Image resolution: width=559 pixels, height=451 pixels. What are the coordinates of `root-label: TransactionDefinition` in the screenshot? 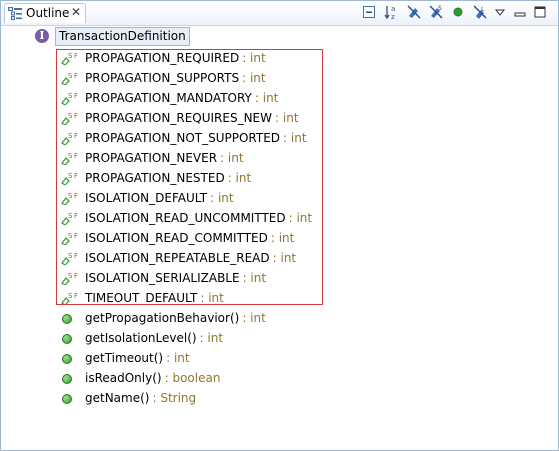 It's located at (122, 36).